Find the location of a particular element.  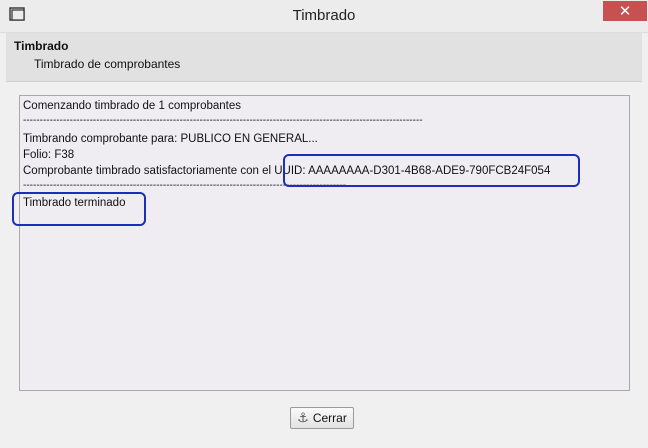

log-line-folio: Folio: F38 is located at coordinates (49, 155).